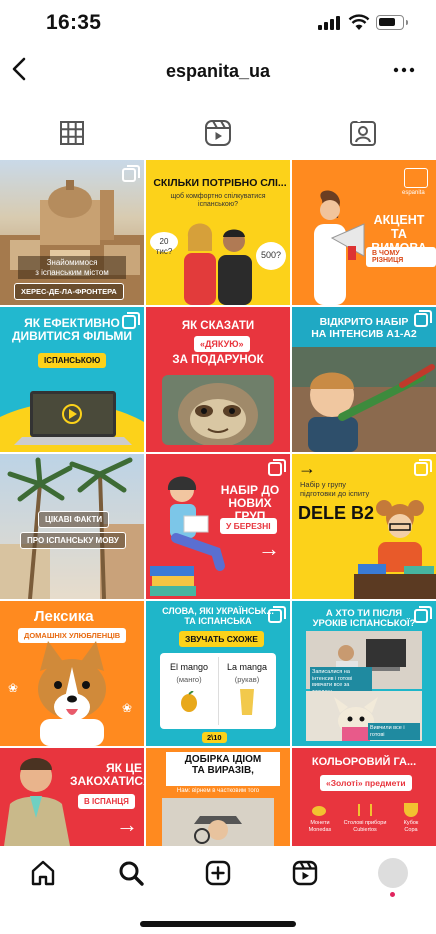  I want to click on mango-icon, so click(189, 701).